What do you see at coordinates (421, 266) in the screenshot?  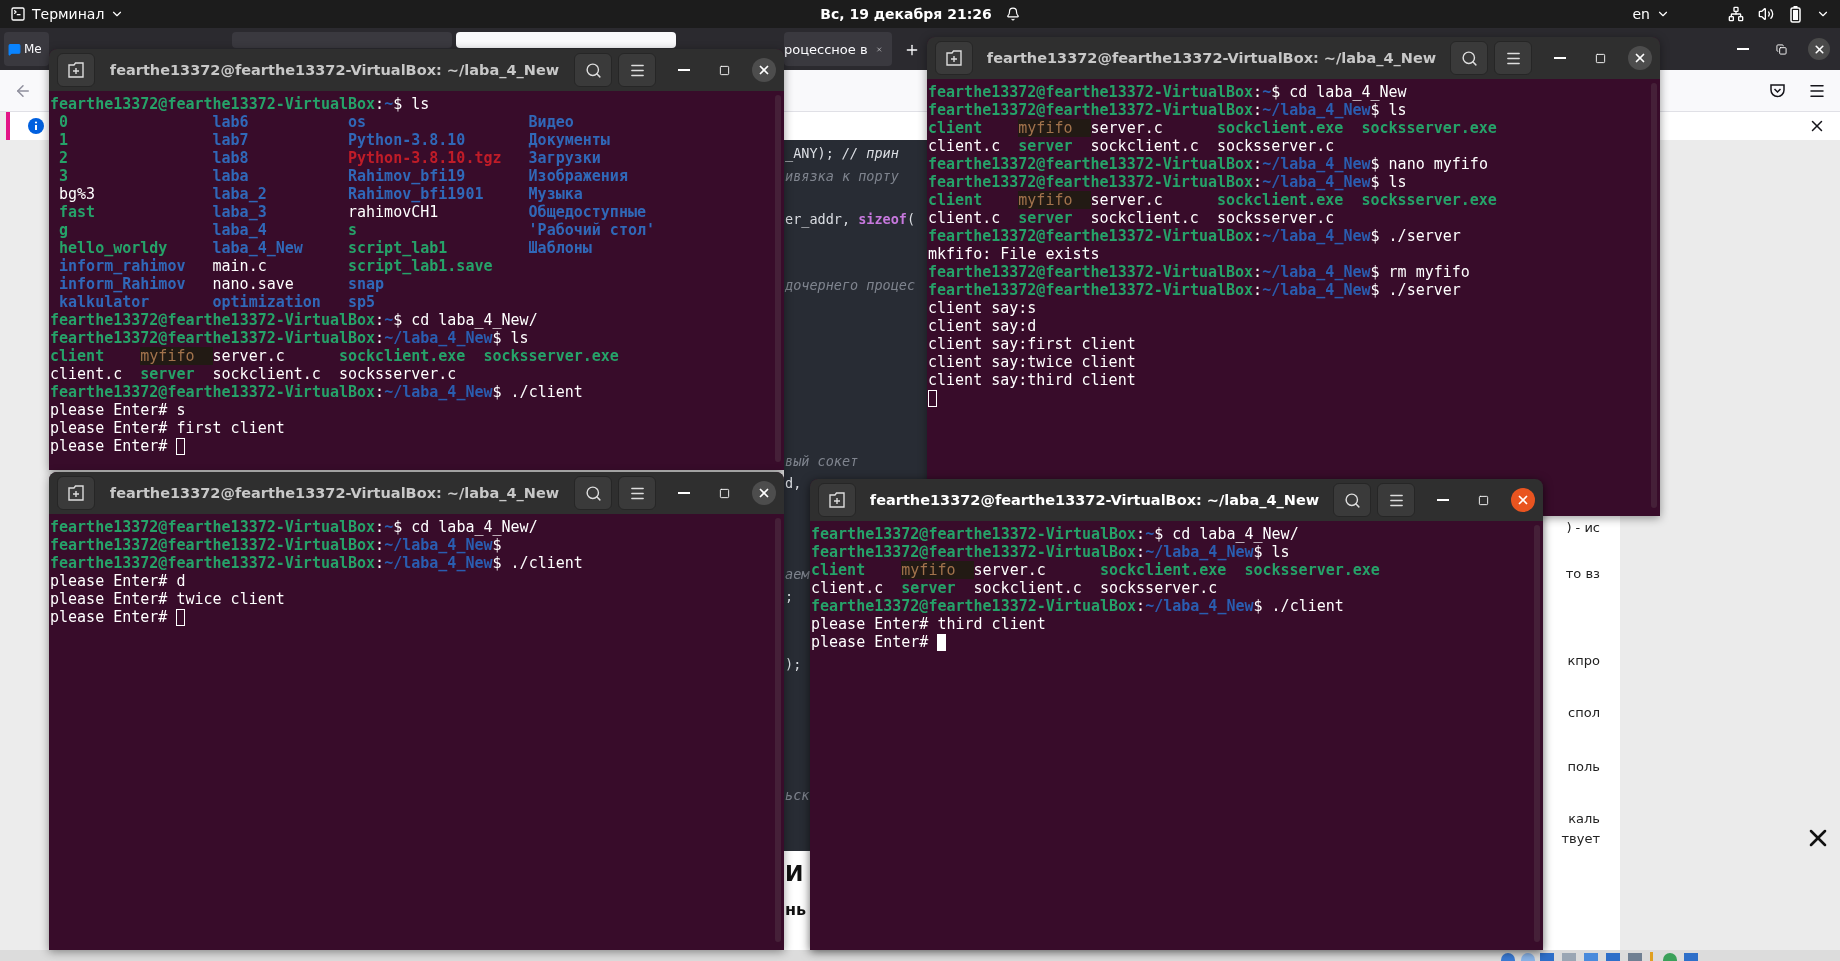 I see `file-name: script_lab1.save` at bounding box center [421, 266].